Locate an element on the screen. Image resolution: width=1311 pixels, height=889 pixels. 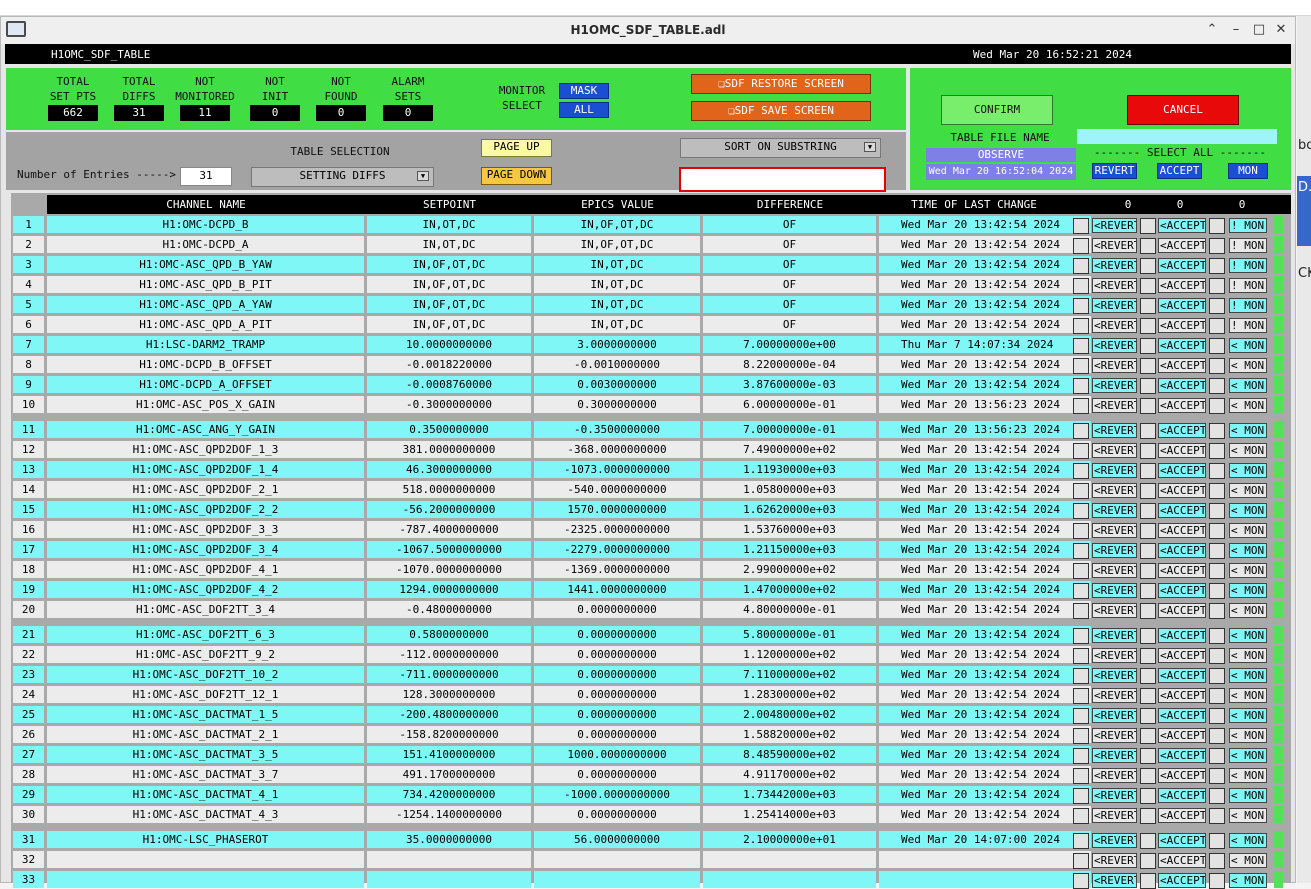
all-button: ALL is located at coordinates (584, 110).